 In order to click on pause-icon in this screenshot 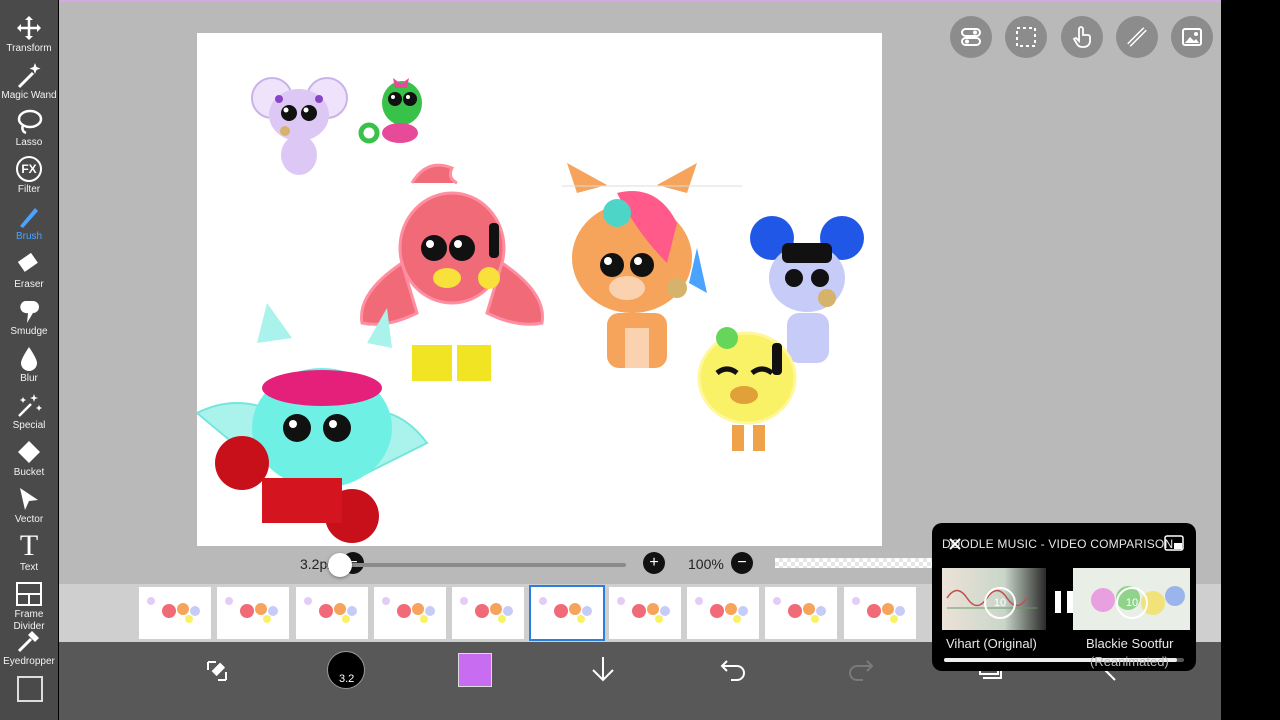, I will do `click(1064, 602)`.